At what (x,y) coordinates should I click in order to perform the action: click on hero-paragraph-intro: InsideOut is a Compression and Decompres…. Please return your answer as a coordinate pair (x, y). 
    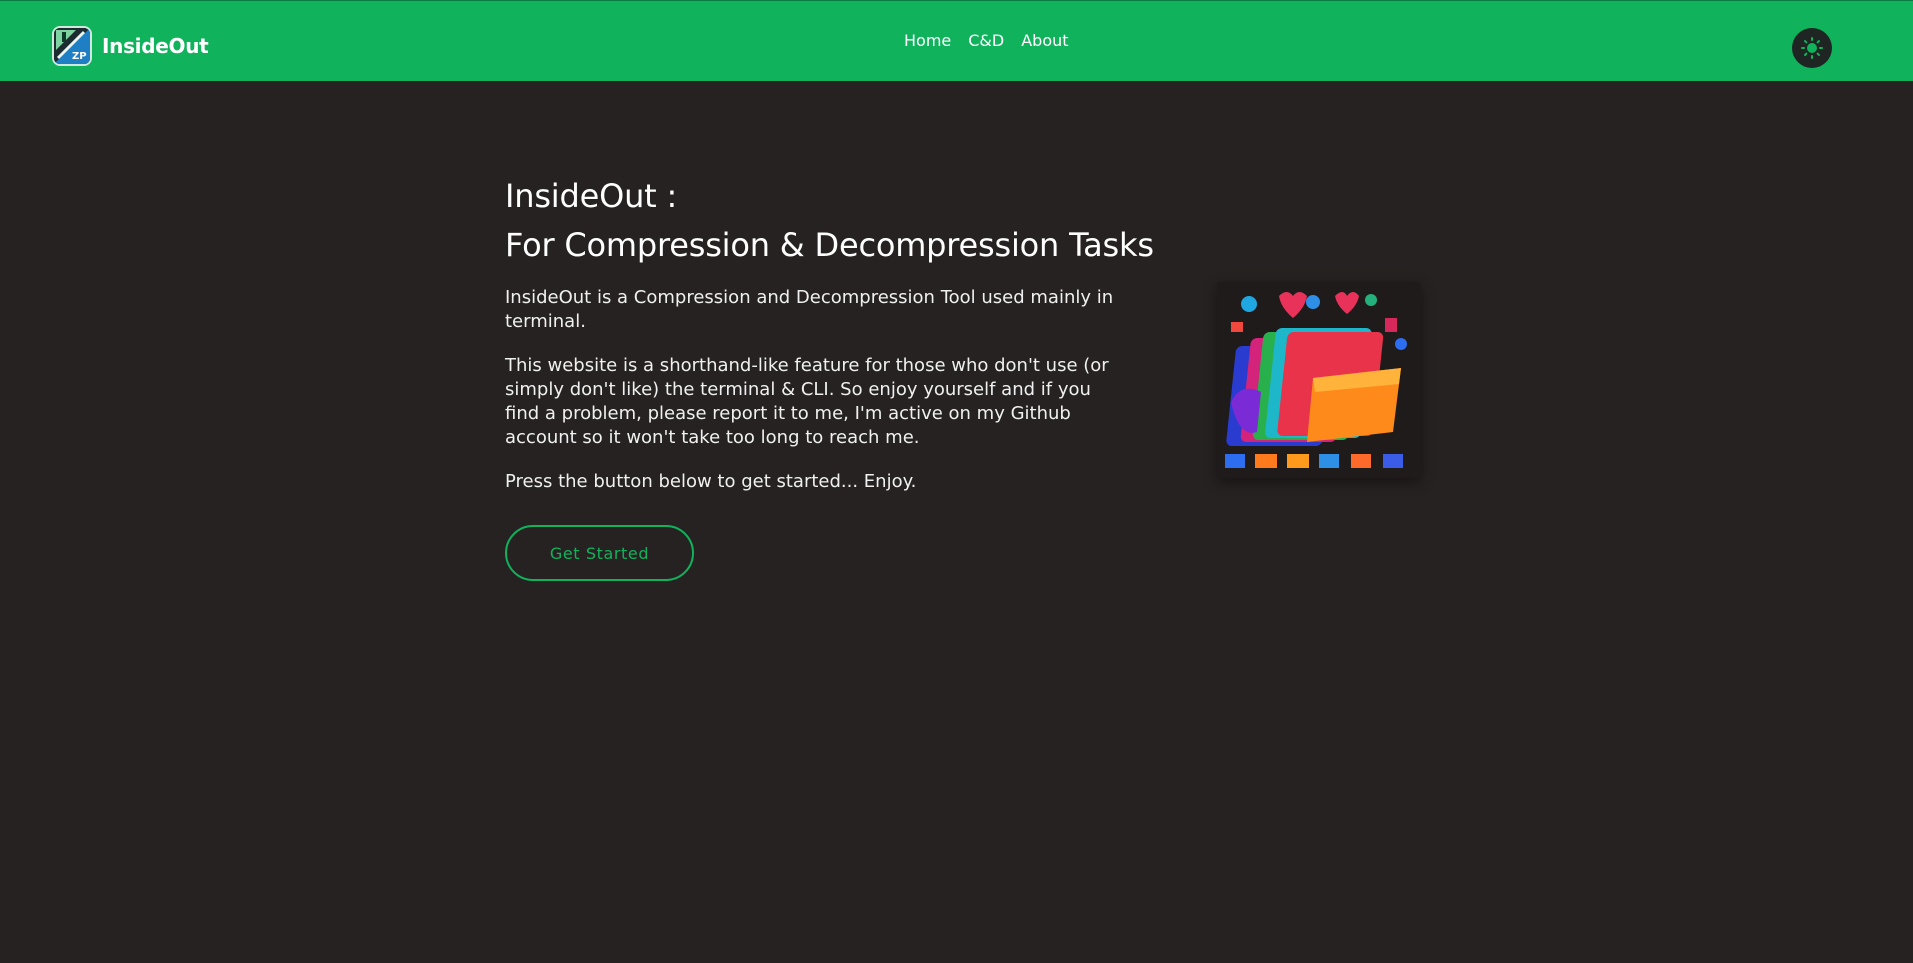
    Looking at the image, I should click on (809, 309).